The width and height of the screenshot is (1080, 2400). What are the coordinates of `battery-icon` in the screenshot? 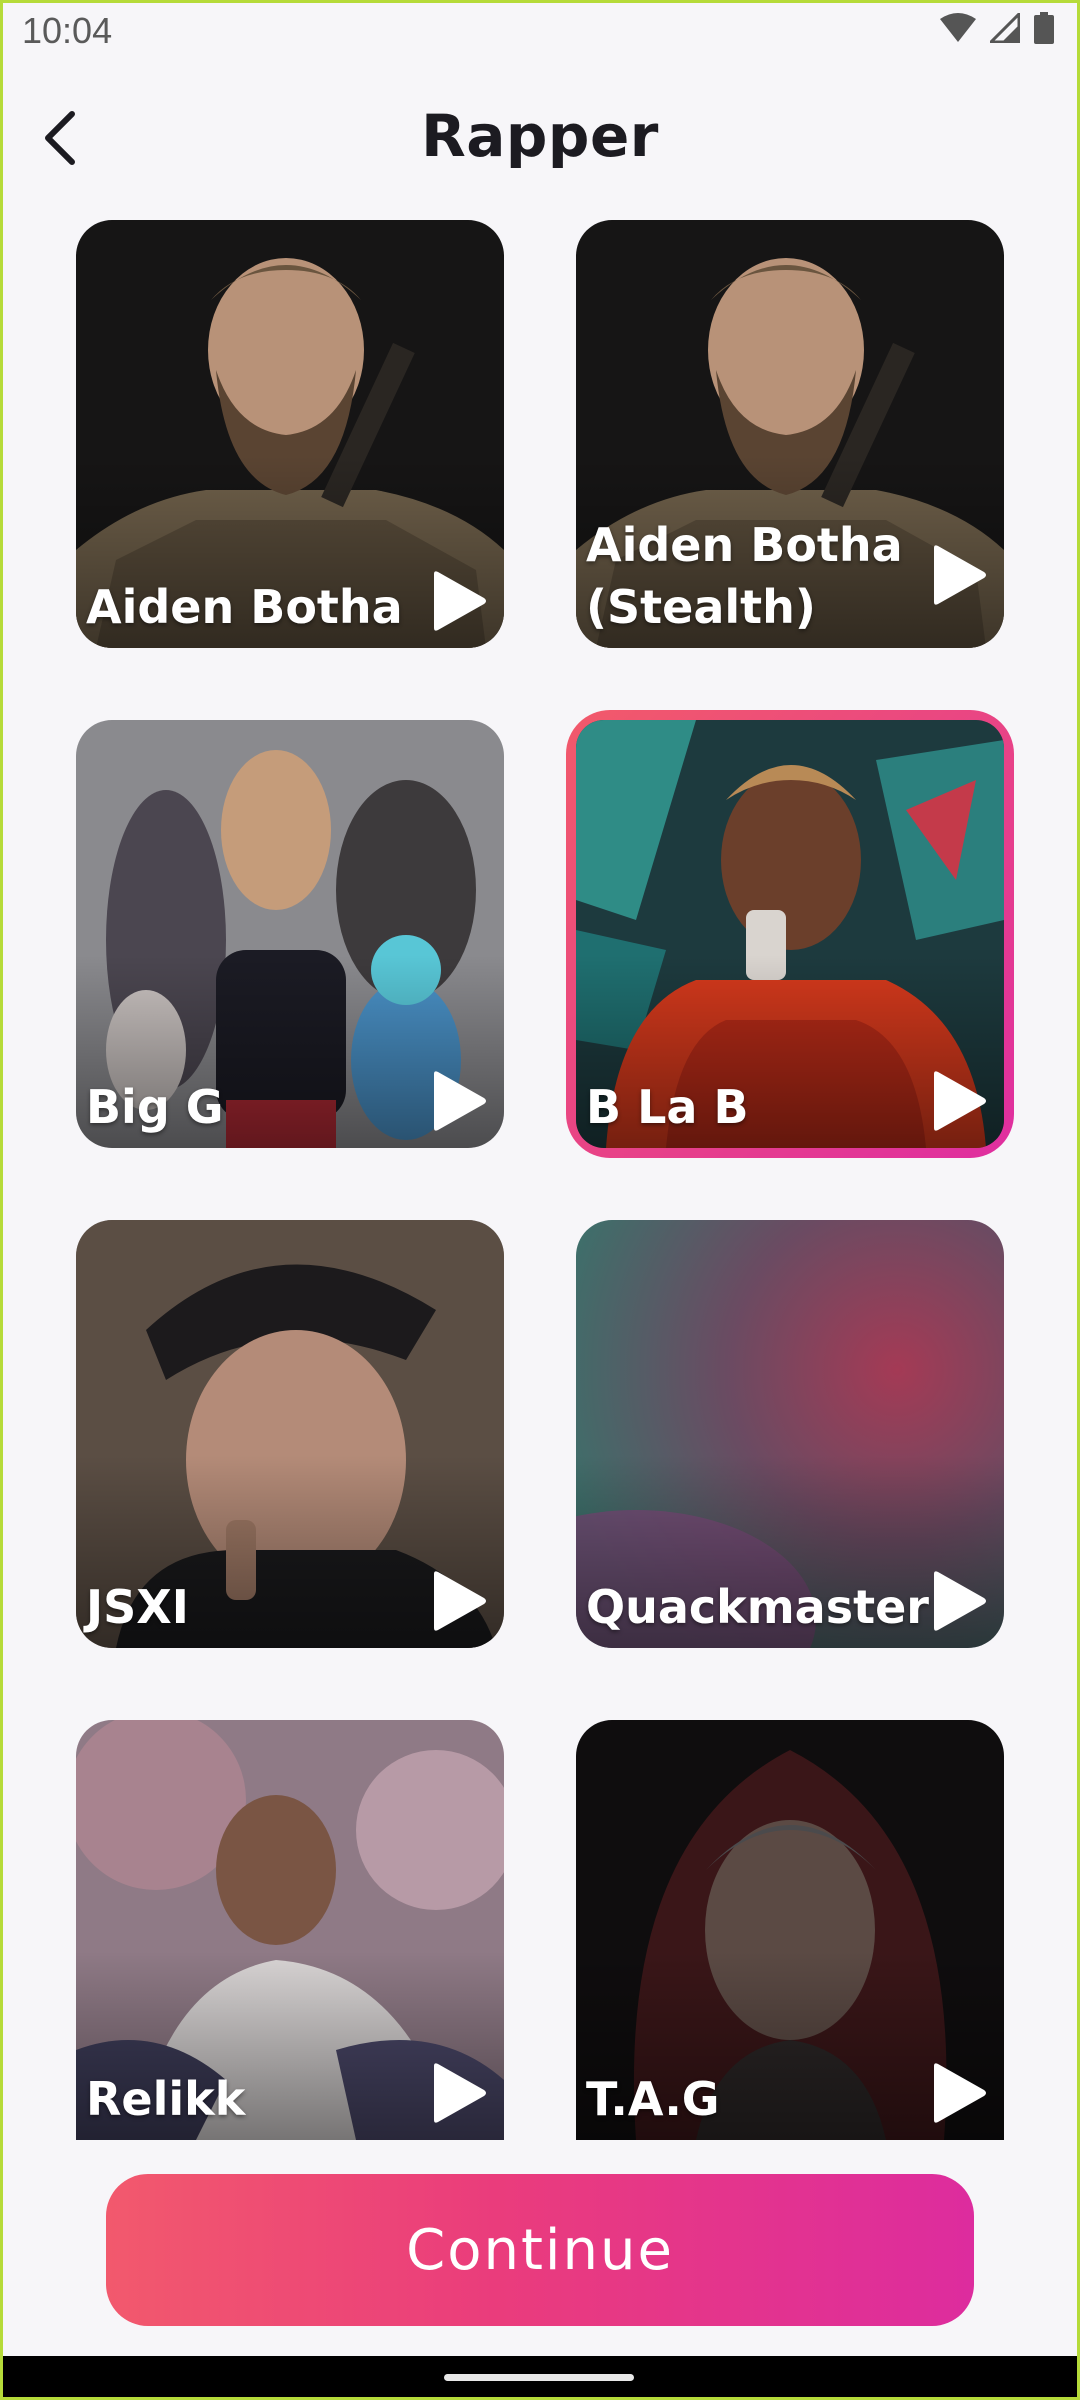 It's located at (1044, 28).